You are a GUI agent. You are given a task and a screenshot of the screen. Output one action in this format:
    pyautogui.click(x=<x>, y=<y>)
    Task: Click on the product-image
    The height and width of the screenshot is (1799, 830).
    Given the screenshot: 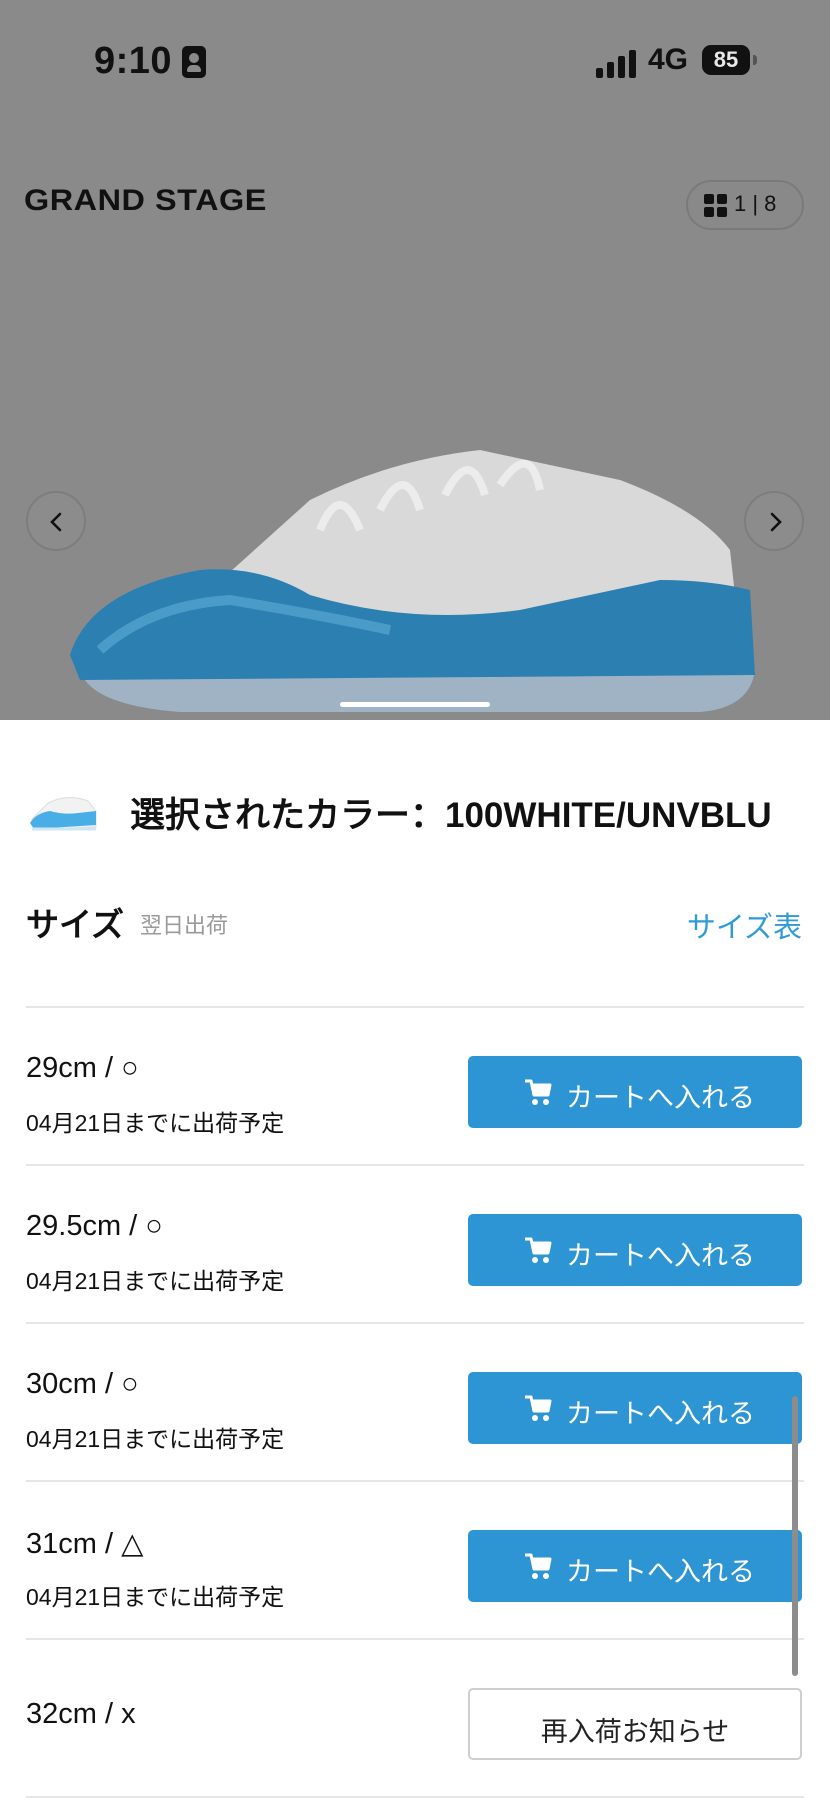 What is the action you would take?
    pyautogui.click(x=420, y=580)
    